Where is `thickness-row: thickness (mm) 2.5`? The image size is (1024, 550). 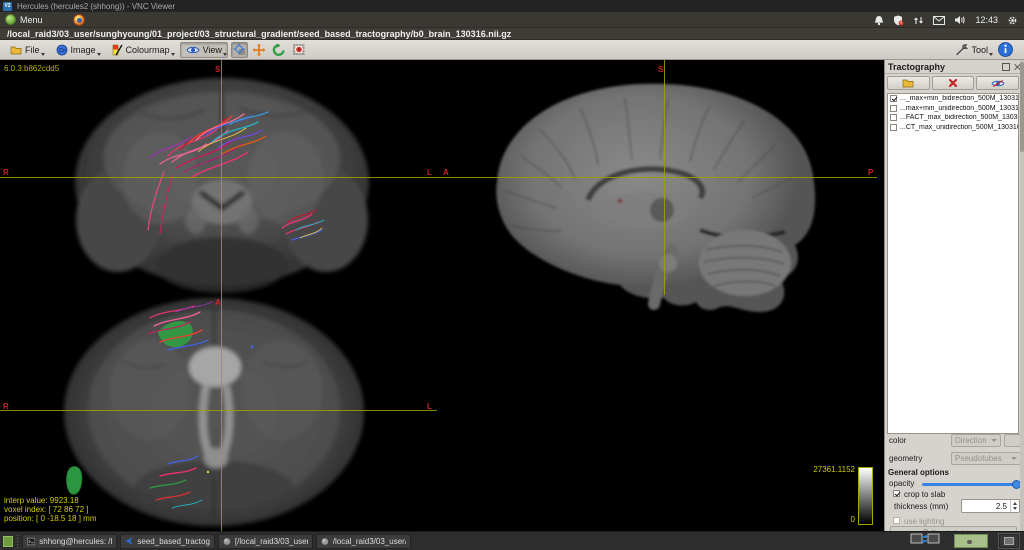 thickness-row: thickness (mm) 2.5 is located at coordinates (954, 506).